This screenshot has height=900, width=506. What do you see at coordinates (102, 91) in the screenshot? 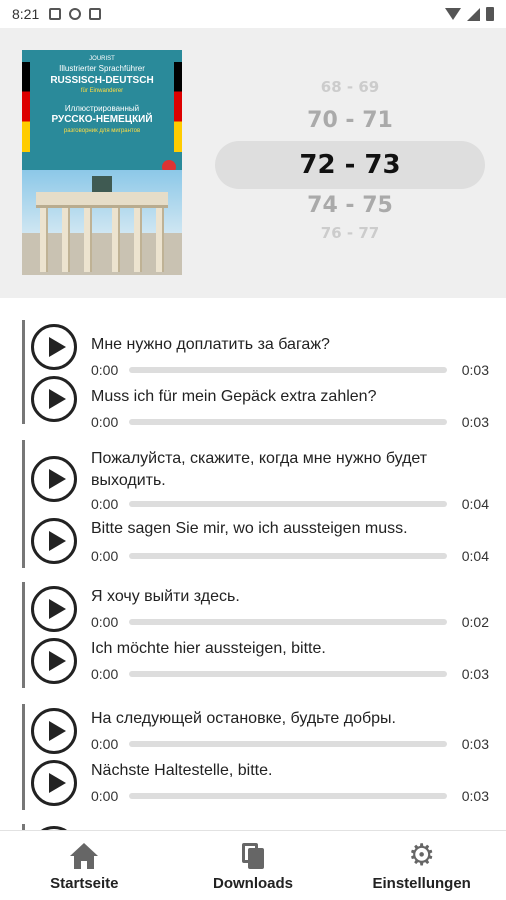
I see `cover-tagline: für Einwanderer` at bounding box center [102, 91].